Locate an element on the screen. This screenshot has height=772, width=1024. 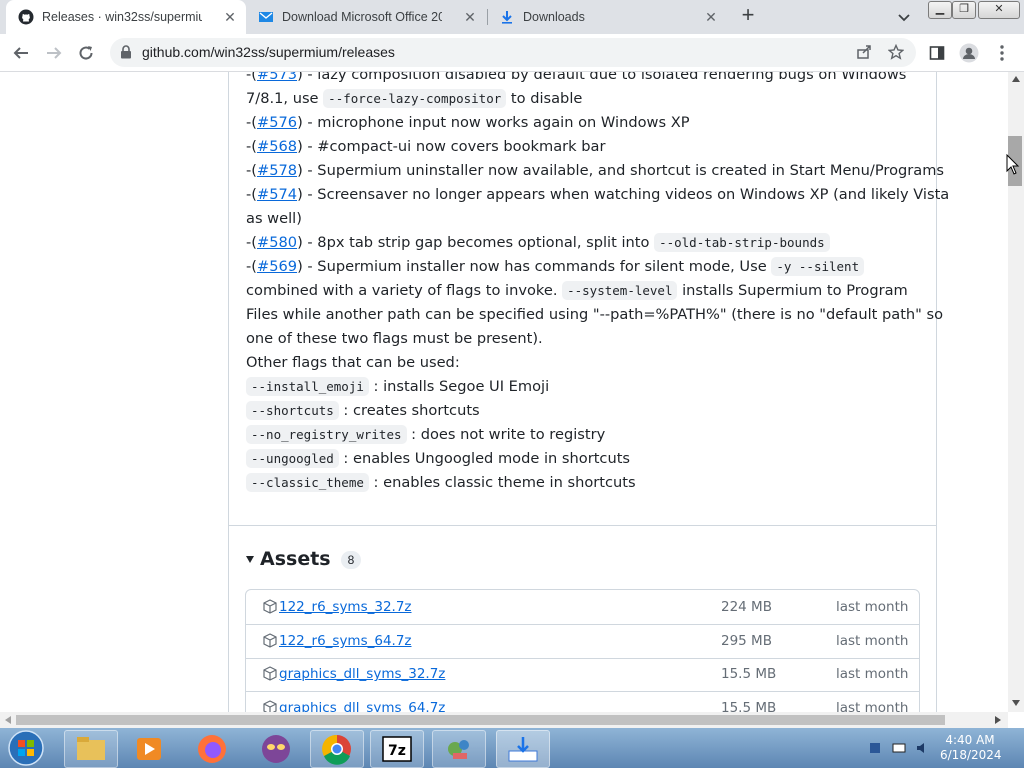
minimize-button: ▁ is located at coordinates (940, 10).